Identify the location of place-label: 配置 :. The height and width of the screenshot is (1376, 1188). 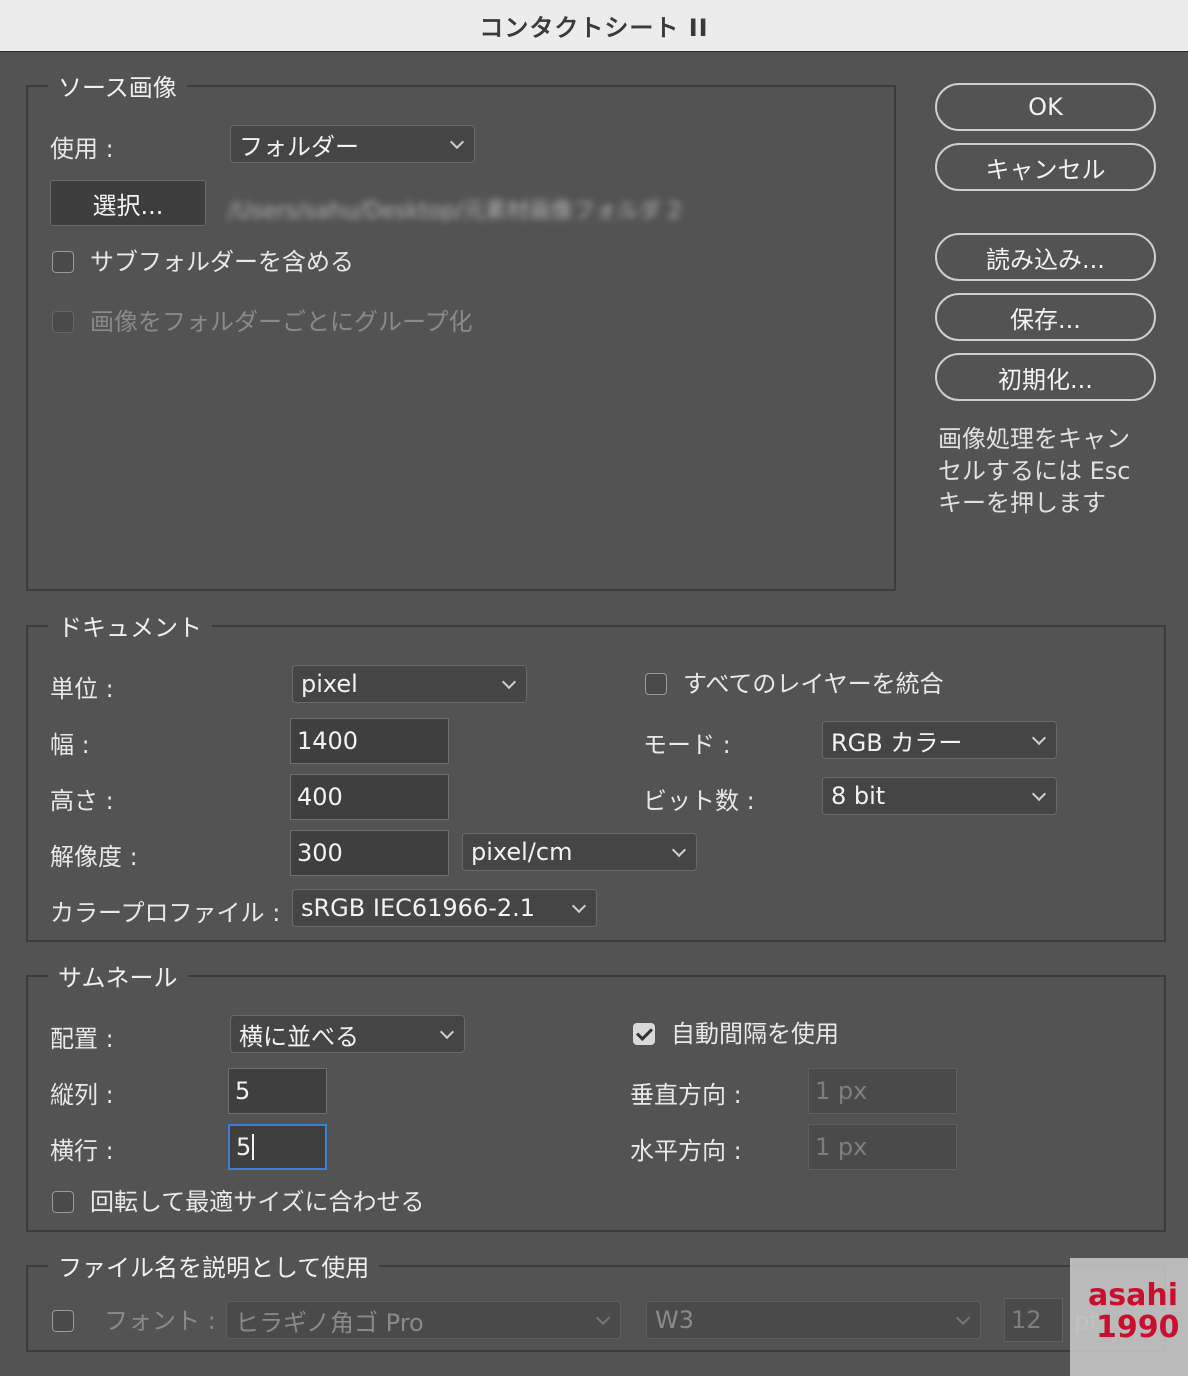
(82, 1039).